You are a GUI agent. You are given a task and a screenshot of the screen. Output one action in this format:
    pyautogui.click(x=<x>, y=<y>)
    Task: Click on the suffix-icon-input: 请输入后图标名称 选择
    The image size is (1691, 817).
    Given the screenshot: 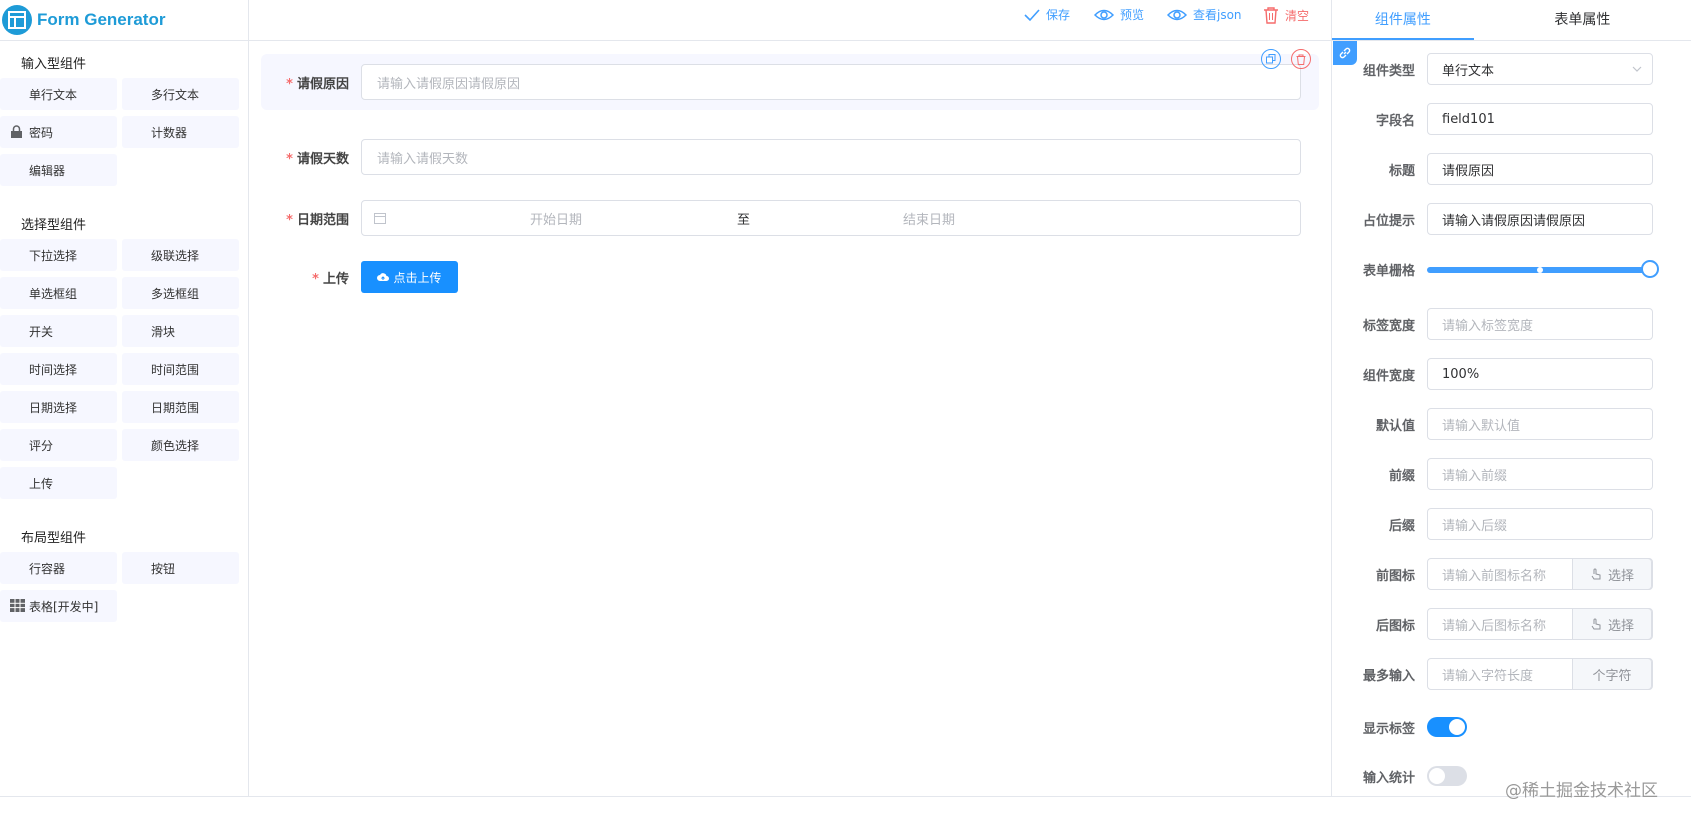 What is the action you would take?
    pyautogui.click(x=1540, y=624)
    